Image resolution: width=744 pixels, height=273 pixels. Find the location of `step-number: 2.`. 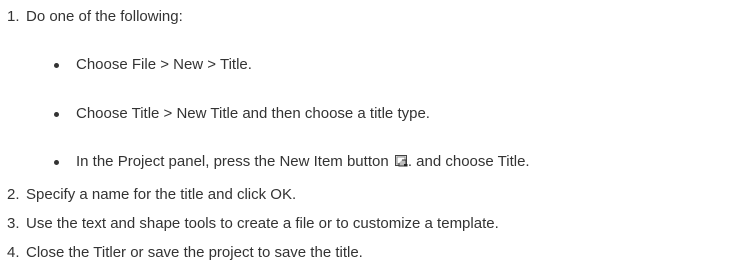

step-number: 2. is located at coordinates (13, 194).